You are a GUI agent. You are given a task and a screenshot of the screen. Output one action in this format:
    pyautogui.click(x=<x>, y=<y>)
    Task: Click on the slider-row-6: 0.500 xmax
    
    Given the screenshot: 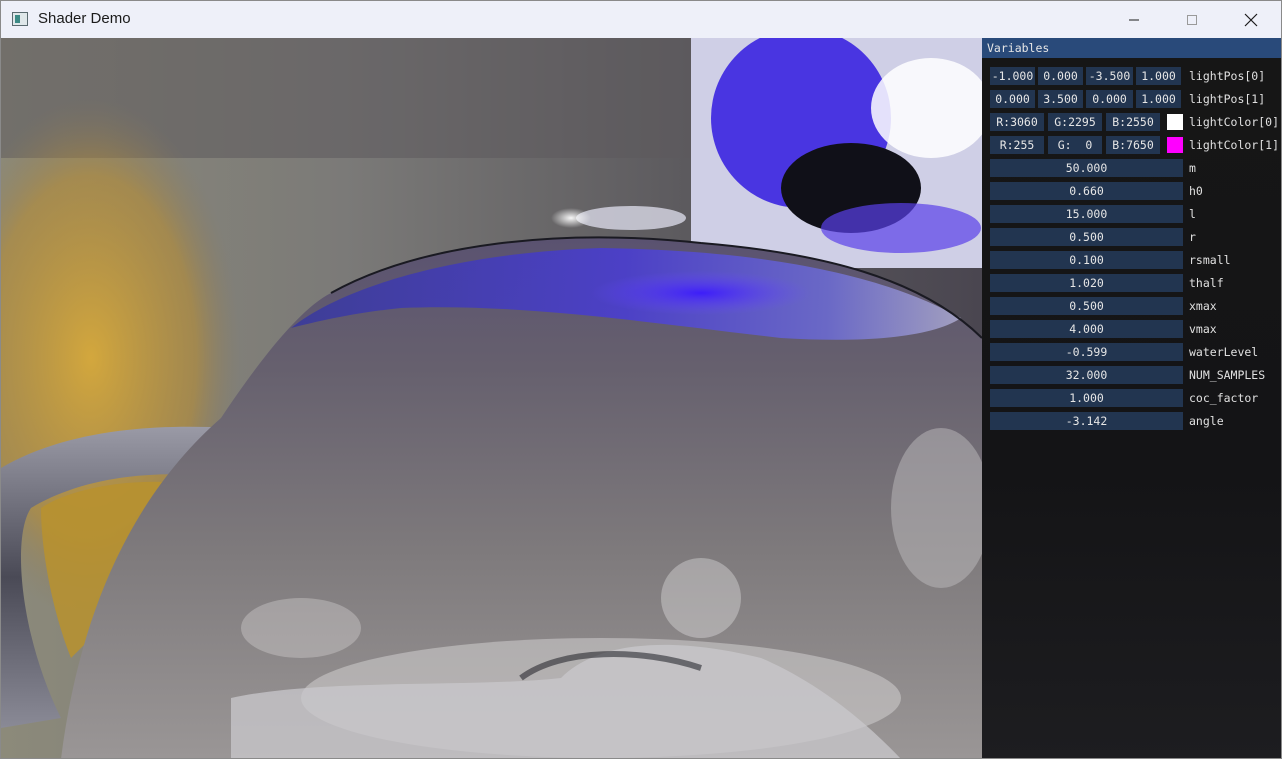 What is the action you would take?
    pyautogui.click(x=1135, y=306)
    